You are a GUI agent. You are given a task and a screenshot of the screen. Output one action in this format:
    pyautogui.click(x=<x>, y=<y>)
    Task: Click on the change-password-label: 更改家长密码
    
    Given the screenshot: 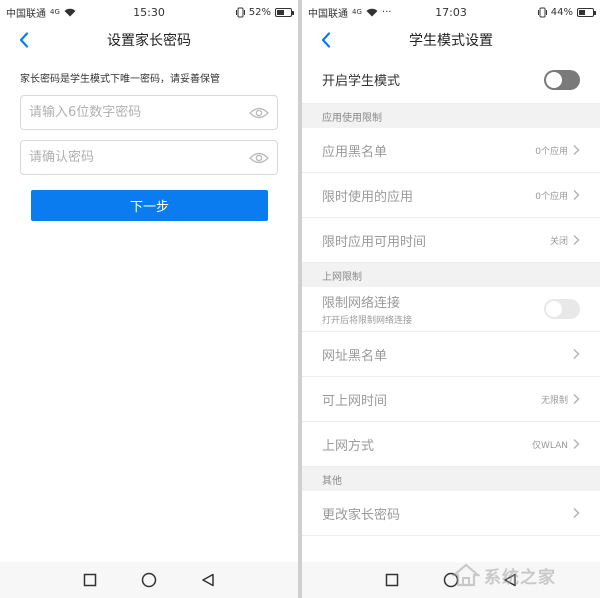 What is the action you would take?
    pyautogui.click(x=361, y=515)
    